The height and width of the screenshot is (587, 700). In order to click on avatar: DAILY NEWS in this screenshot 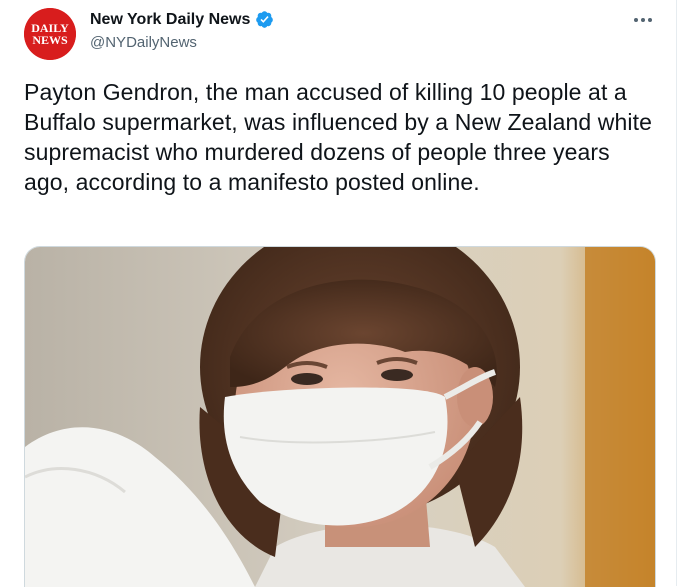, I will do `click(50, 34)`.